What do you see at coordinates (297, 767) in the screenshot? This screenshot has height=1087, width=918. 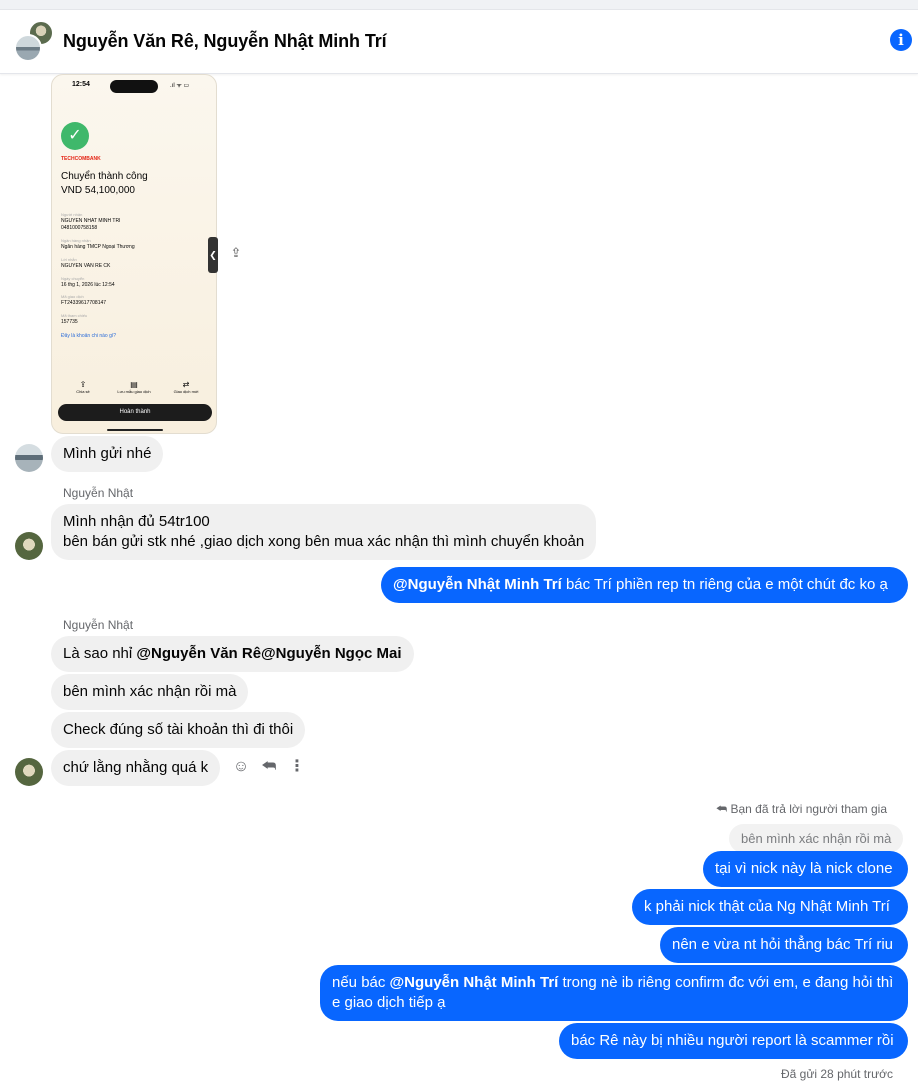 I see `more-icon: ⋮` at bounding box center [297, 767].